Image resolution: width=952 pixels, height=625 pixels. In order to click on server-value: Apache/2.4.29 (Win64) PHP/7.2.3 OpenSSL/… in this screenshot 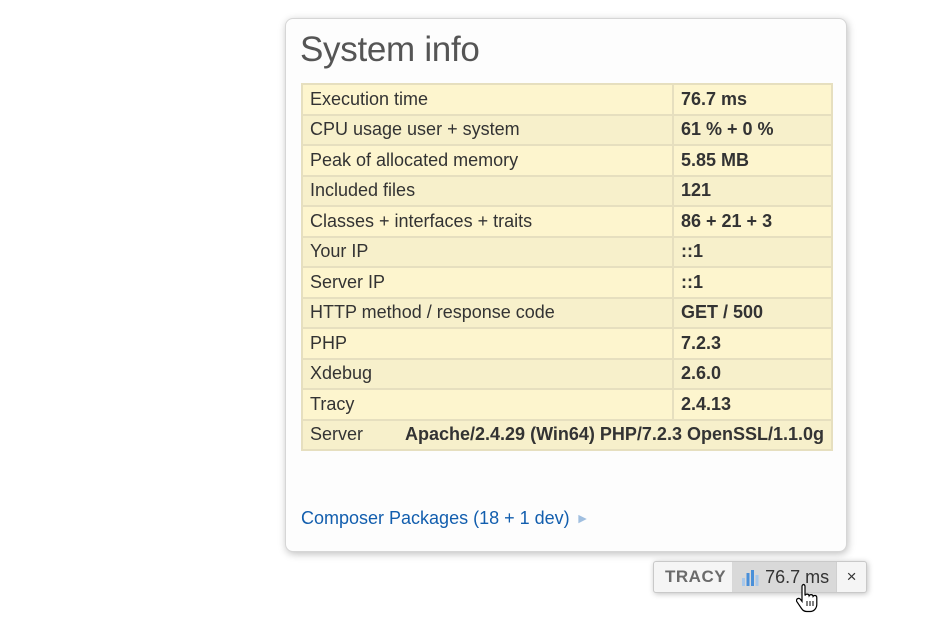, I will do `click(614, 434)`.